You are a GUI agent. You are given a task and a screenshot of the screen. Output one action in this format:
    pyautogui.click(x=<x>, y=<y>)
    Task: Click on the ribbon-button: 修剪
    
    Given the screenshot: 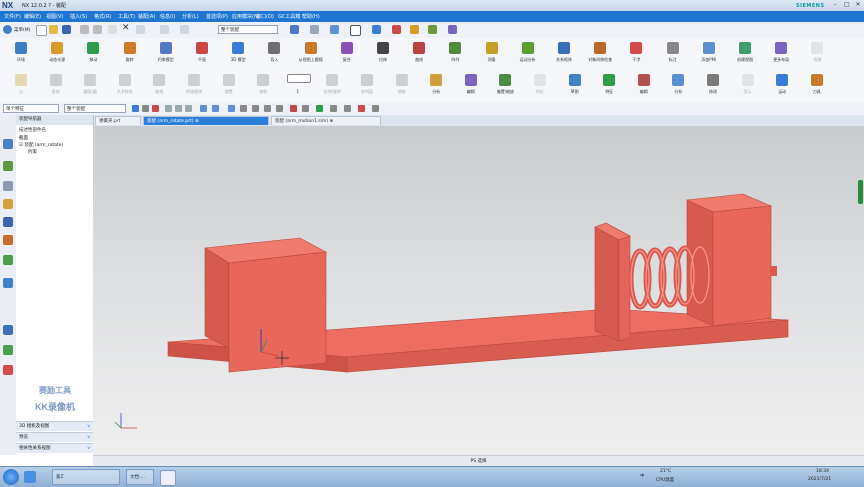 What is the action you would take?
    pyautogui.click(x=263, y=86)
    